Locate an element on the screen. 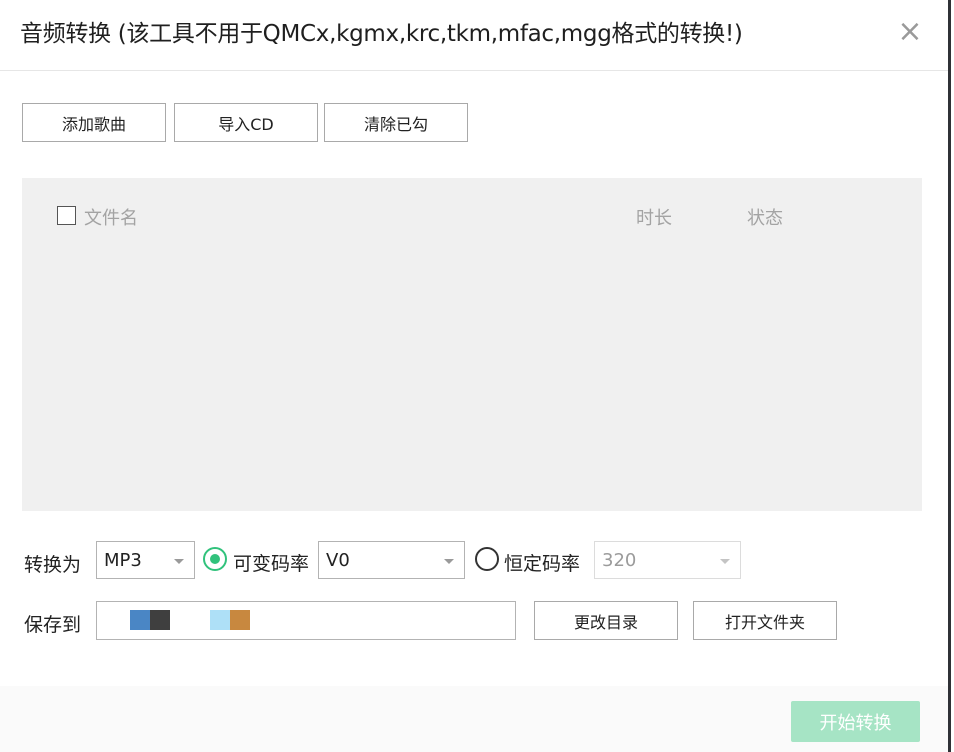  format-select: MP3 is located at coordinates (145, 560).